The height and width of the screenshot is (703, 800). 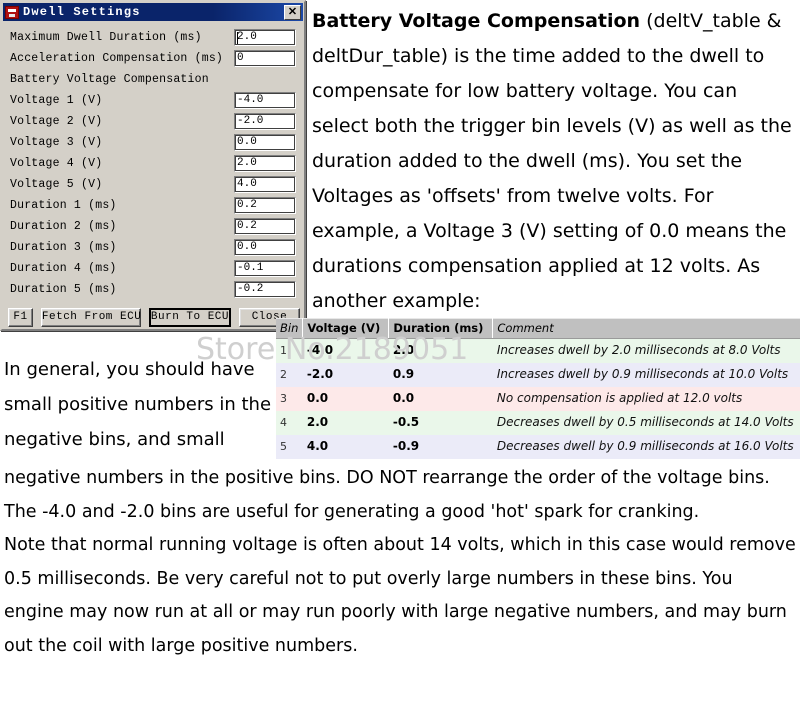 I want to click on cell-voltage: 2.0, so click(x=345, y=422).